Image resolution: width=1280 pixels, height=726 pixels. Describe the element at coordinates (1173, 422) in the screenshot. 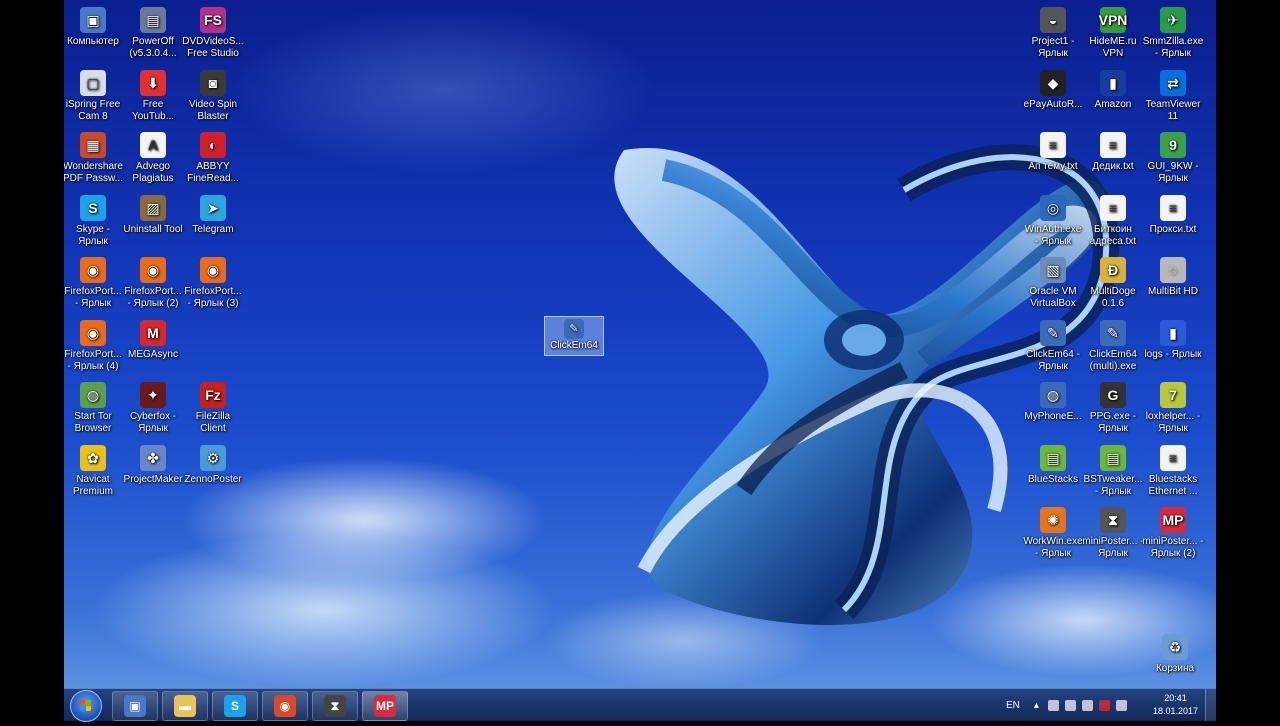

I see `desktop-icon-label: loxhelper... - Ярлык` at that location.